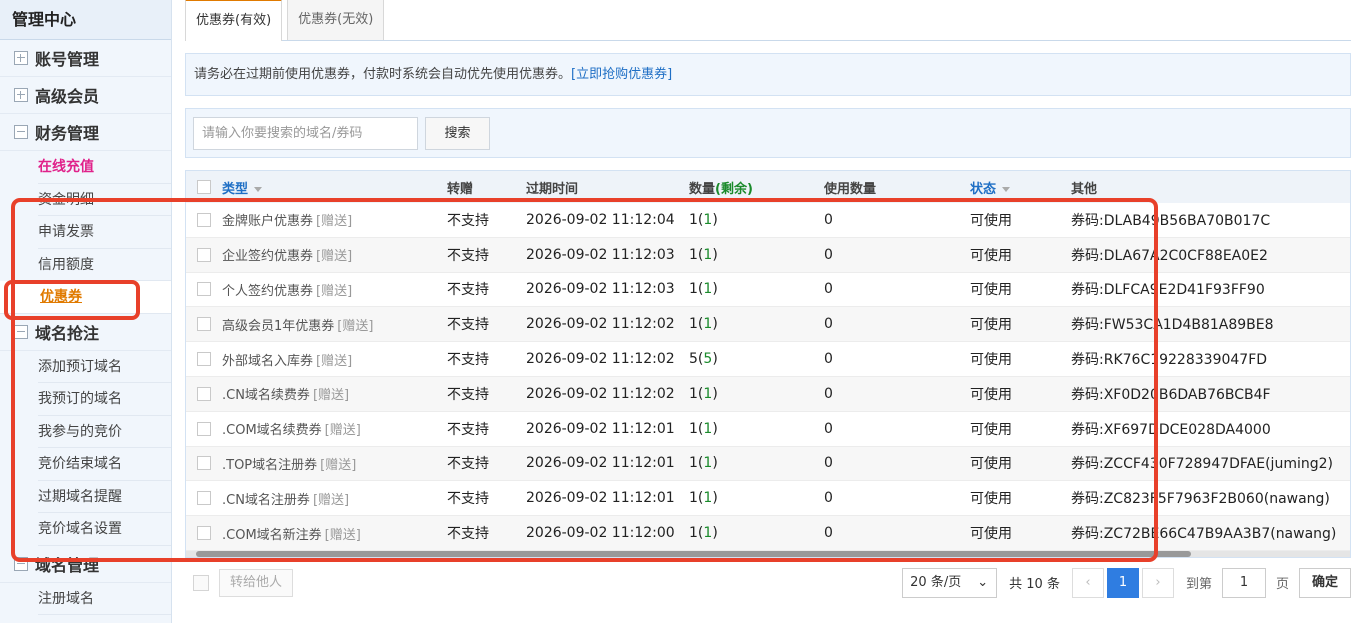 The height and width of the screenshot is (623, 1357). What do you see at coordinates (457, 133) in the screenshot?
I see `search-button: 搜索` at bounding box center [457, 133].